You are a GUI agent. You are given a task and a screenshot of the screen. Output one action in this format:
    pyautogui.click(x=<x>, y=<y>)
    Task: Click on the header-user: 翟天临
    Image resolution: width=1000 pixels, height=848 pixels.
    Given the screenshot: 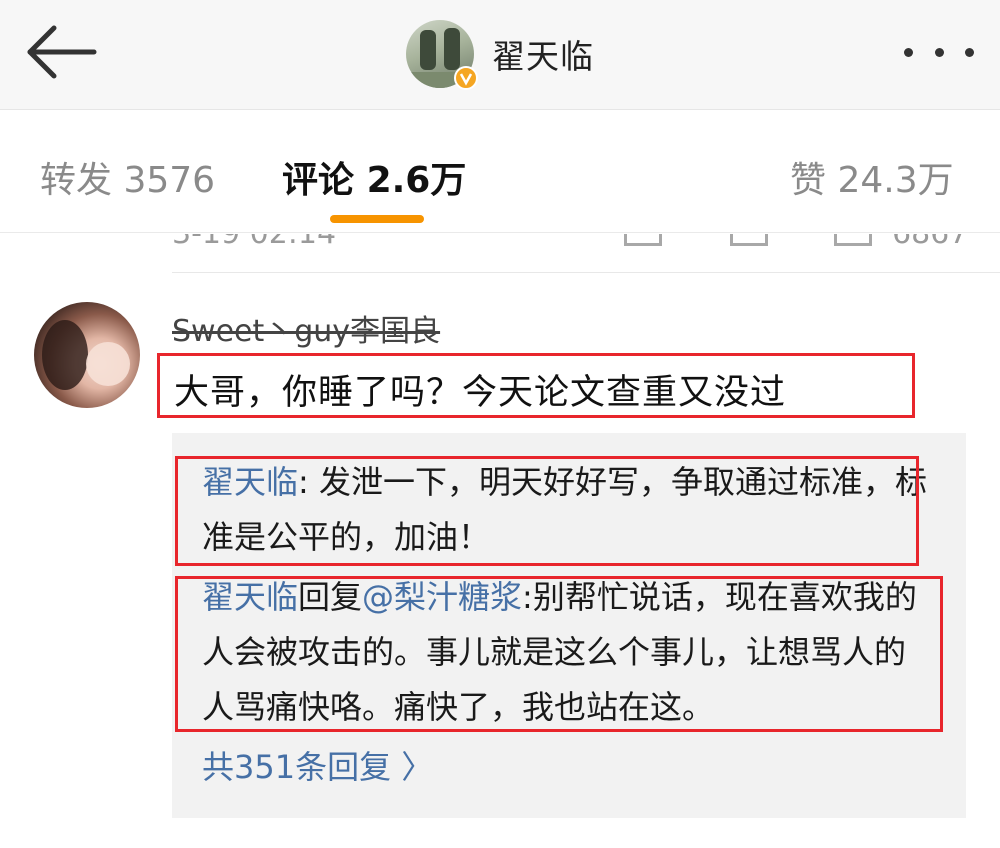 What is the action you would take?
    pyautogui.click(x=500, y=54)
    